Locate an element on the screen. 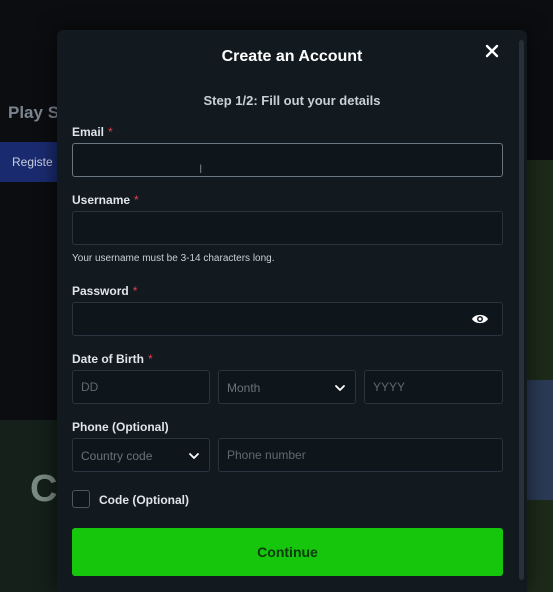 This screenshot has height=592, width=553. step-indicator: Step 1/2: Fill out your details is located at coordinates (292, 100).